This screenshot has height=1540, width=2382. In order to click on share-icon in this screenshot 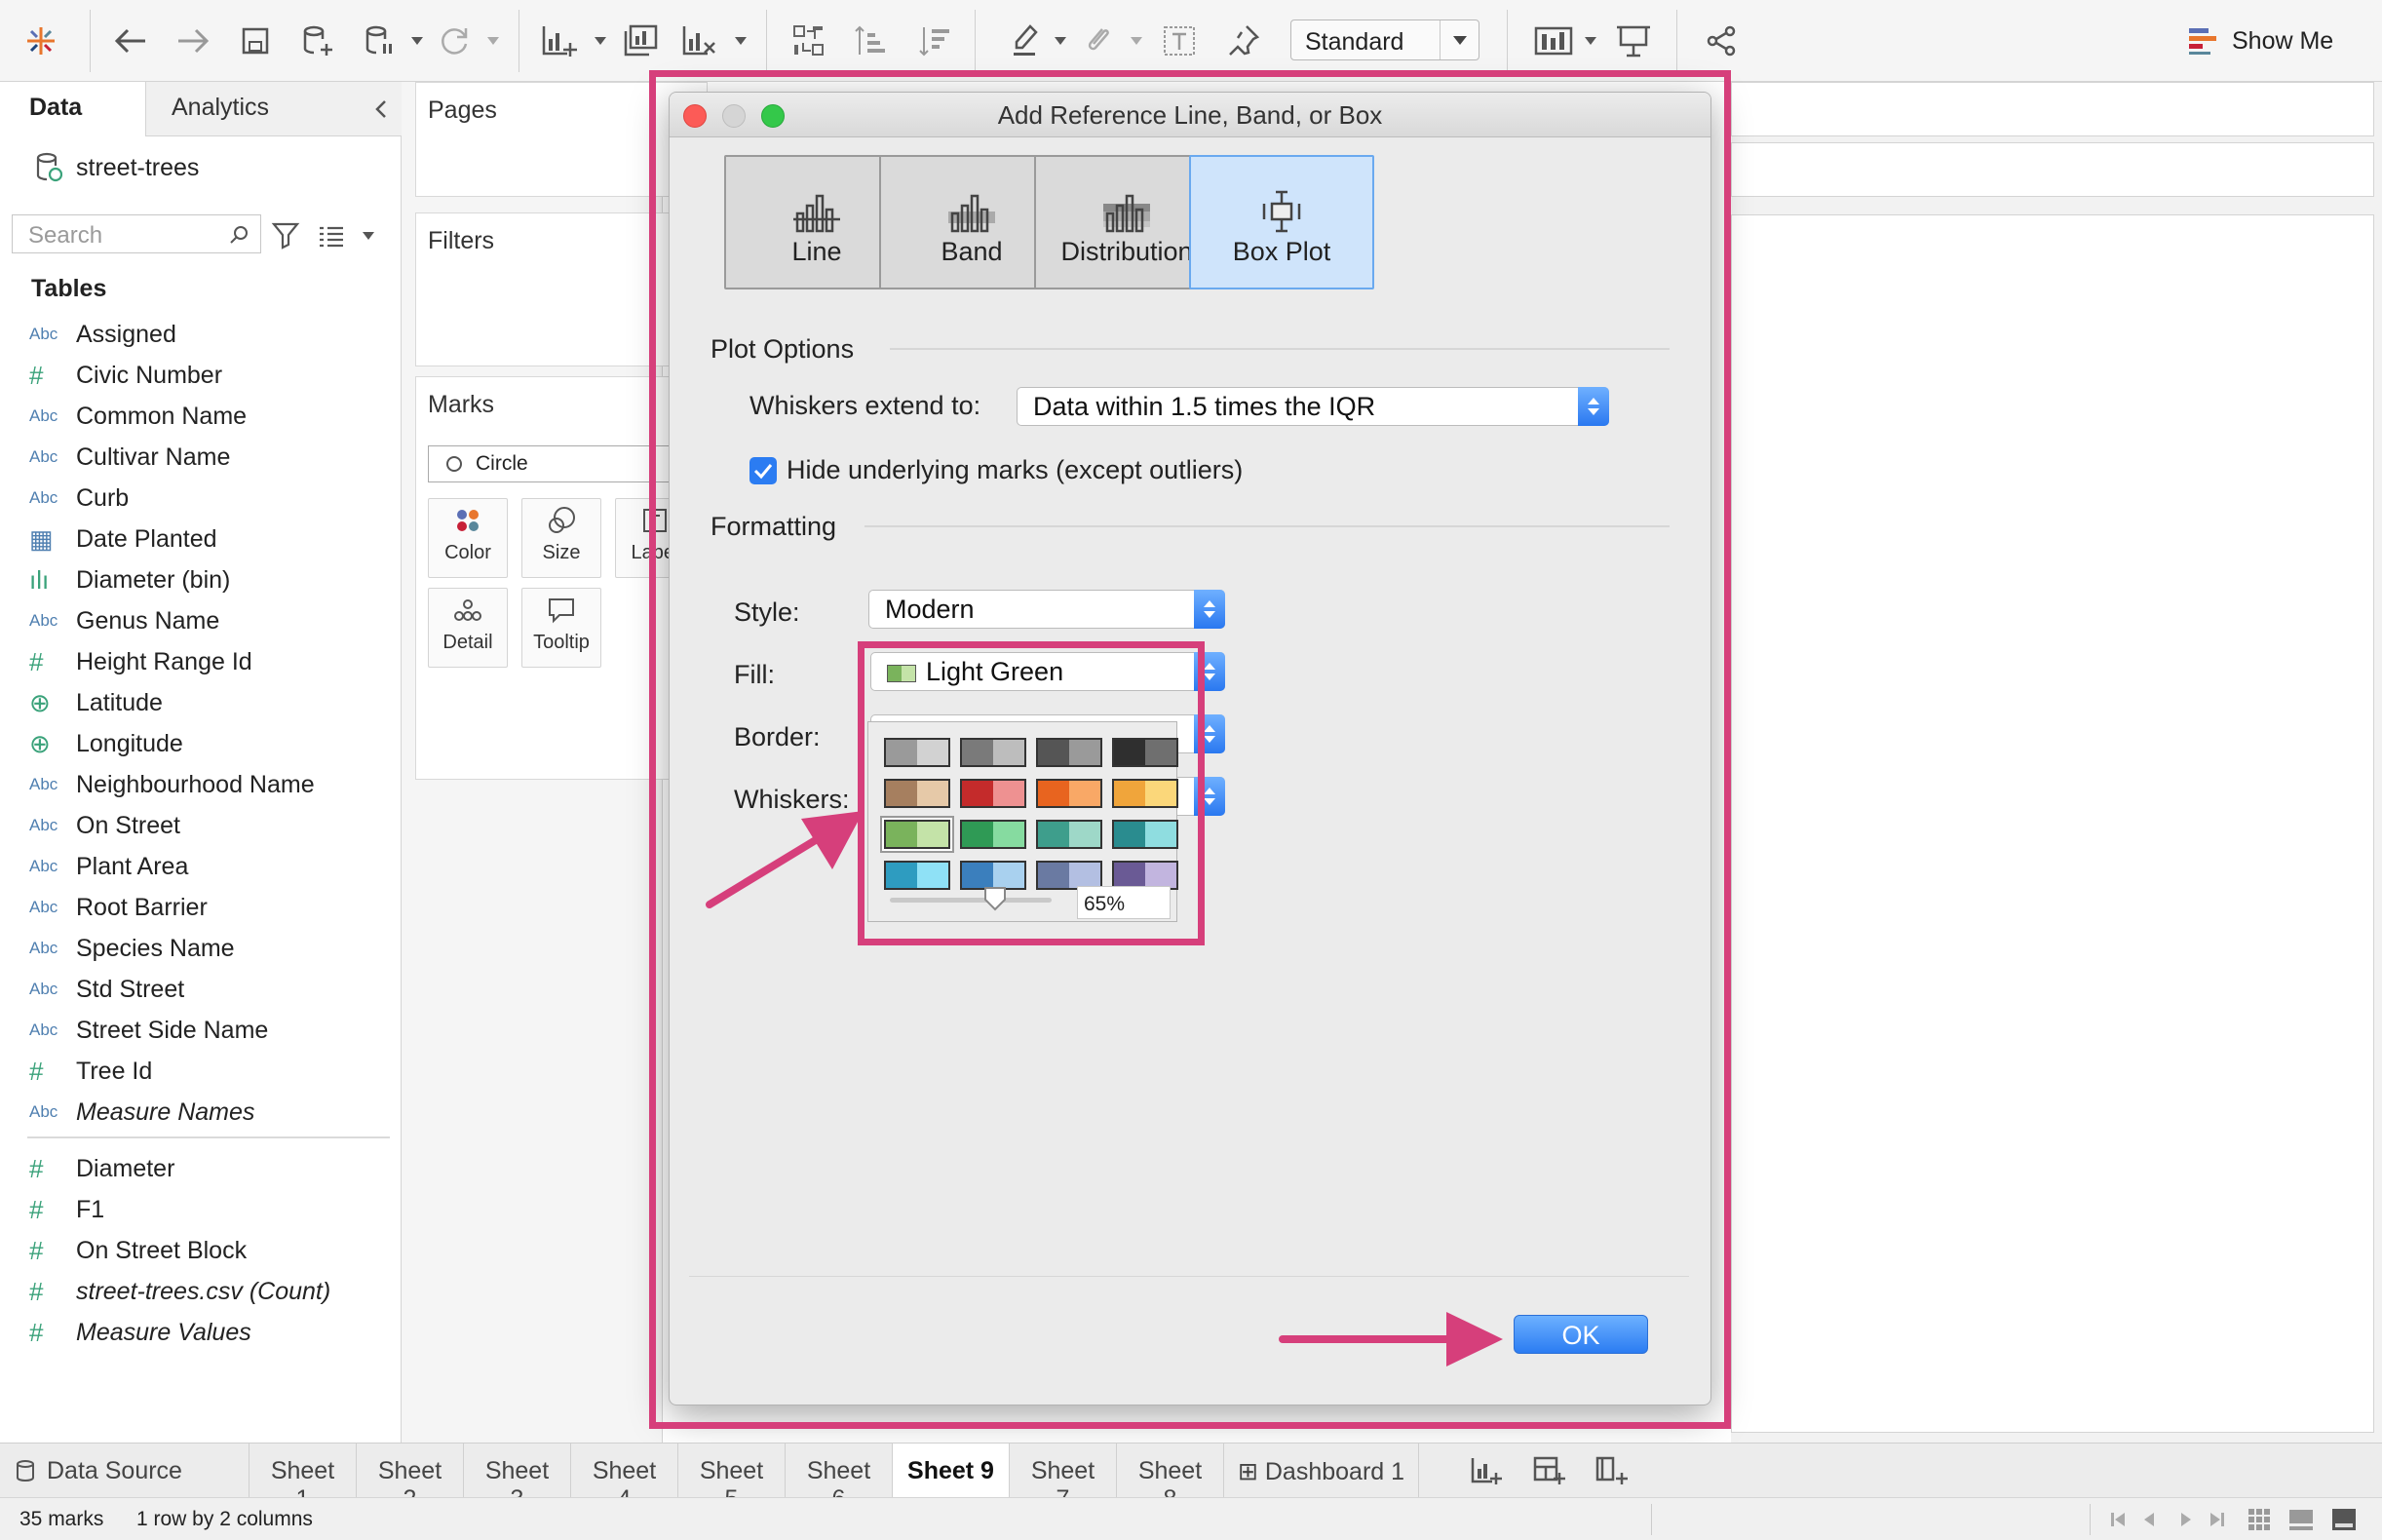, I will do `click(1721, 40)`.